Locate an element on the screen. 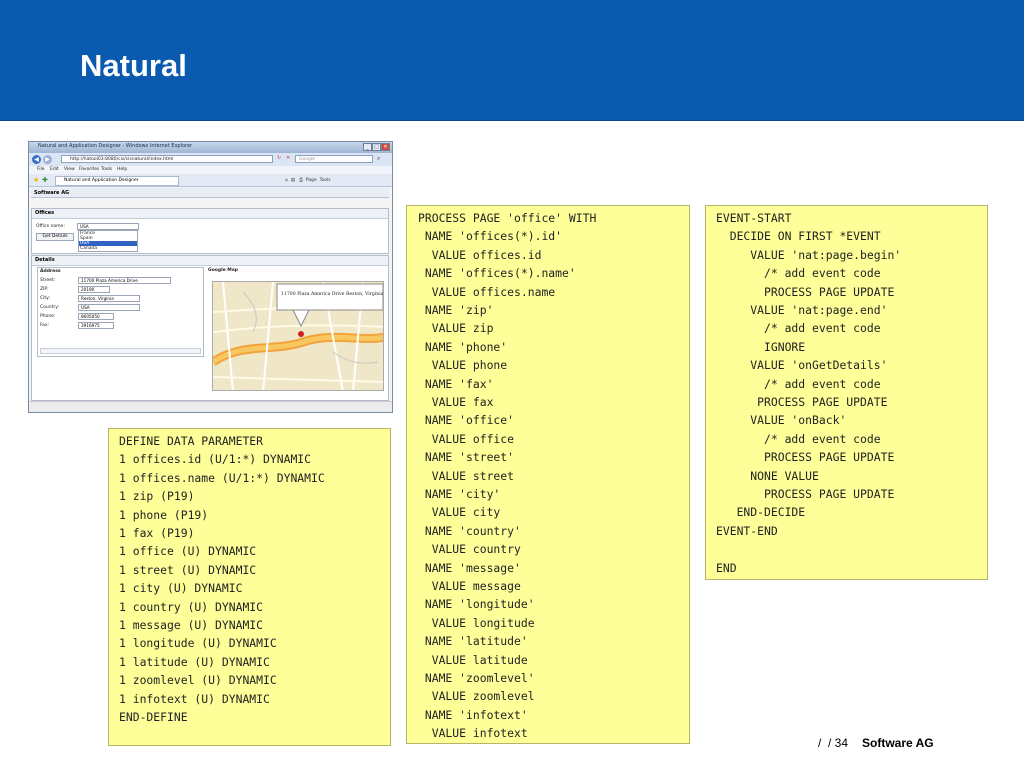 The height and width of the screenshot is (768, 1024). zip-label: ZIP: is located at coordinates (44, 289).